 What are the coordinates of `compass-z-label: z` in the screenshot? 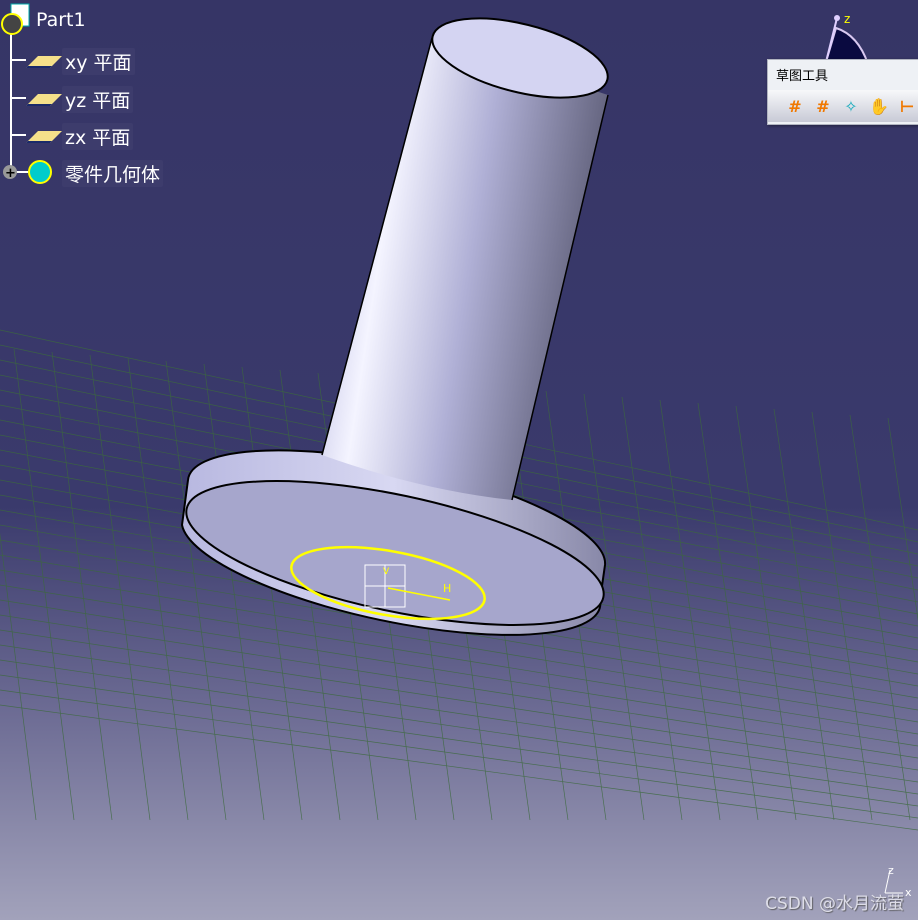 It's located at (847, 19).